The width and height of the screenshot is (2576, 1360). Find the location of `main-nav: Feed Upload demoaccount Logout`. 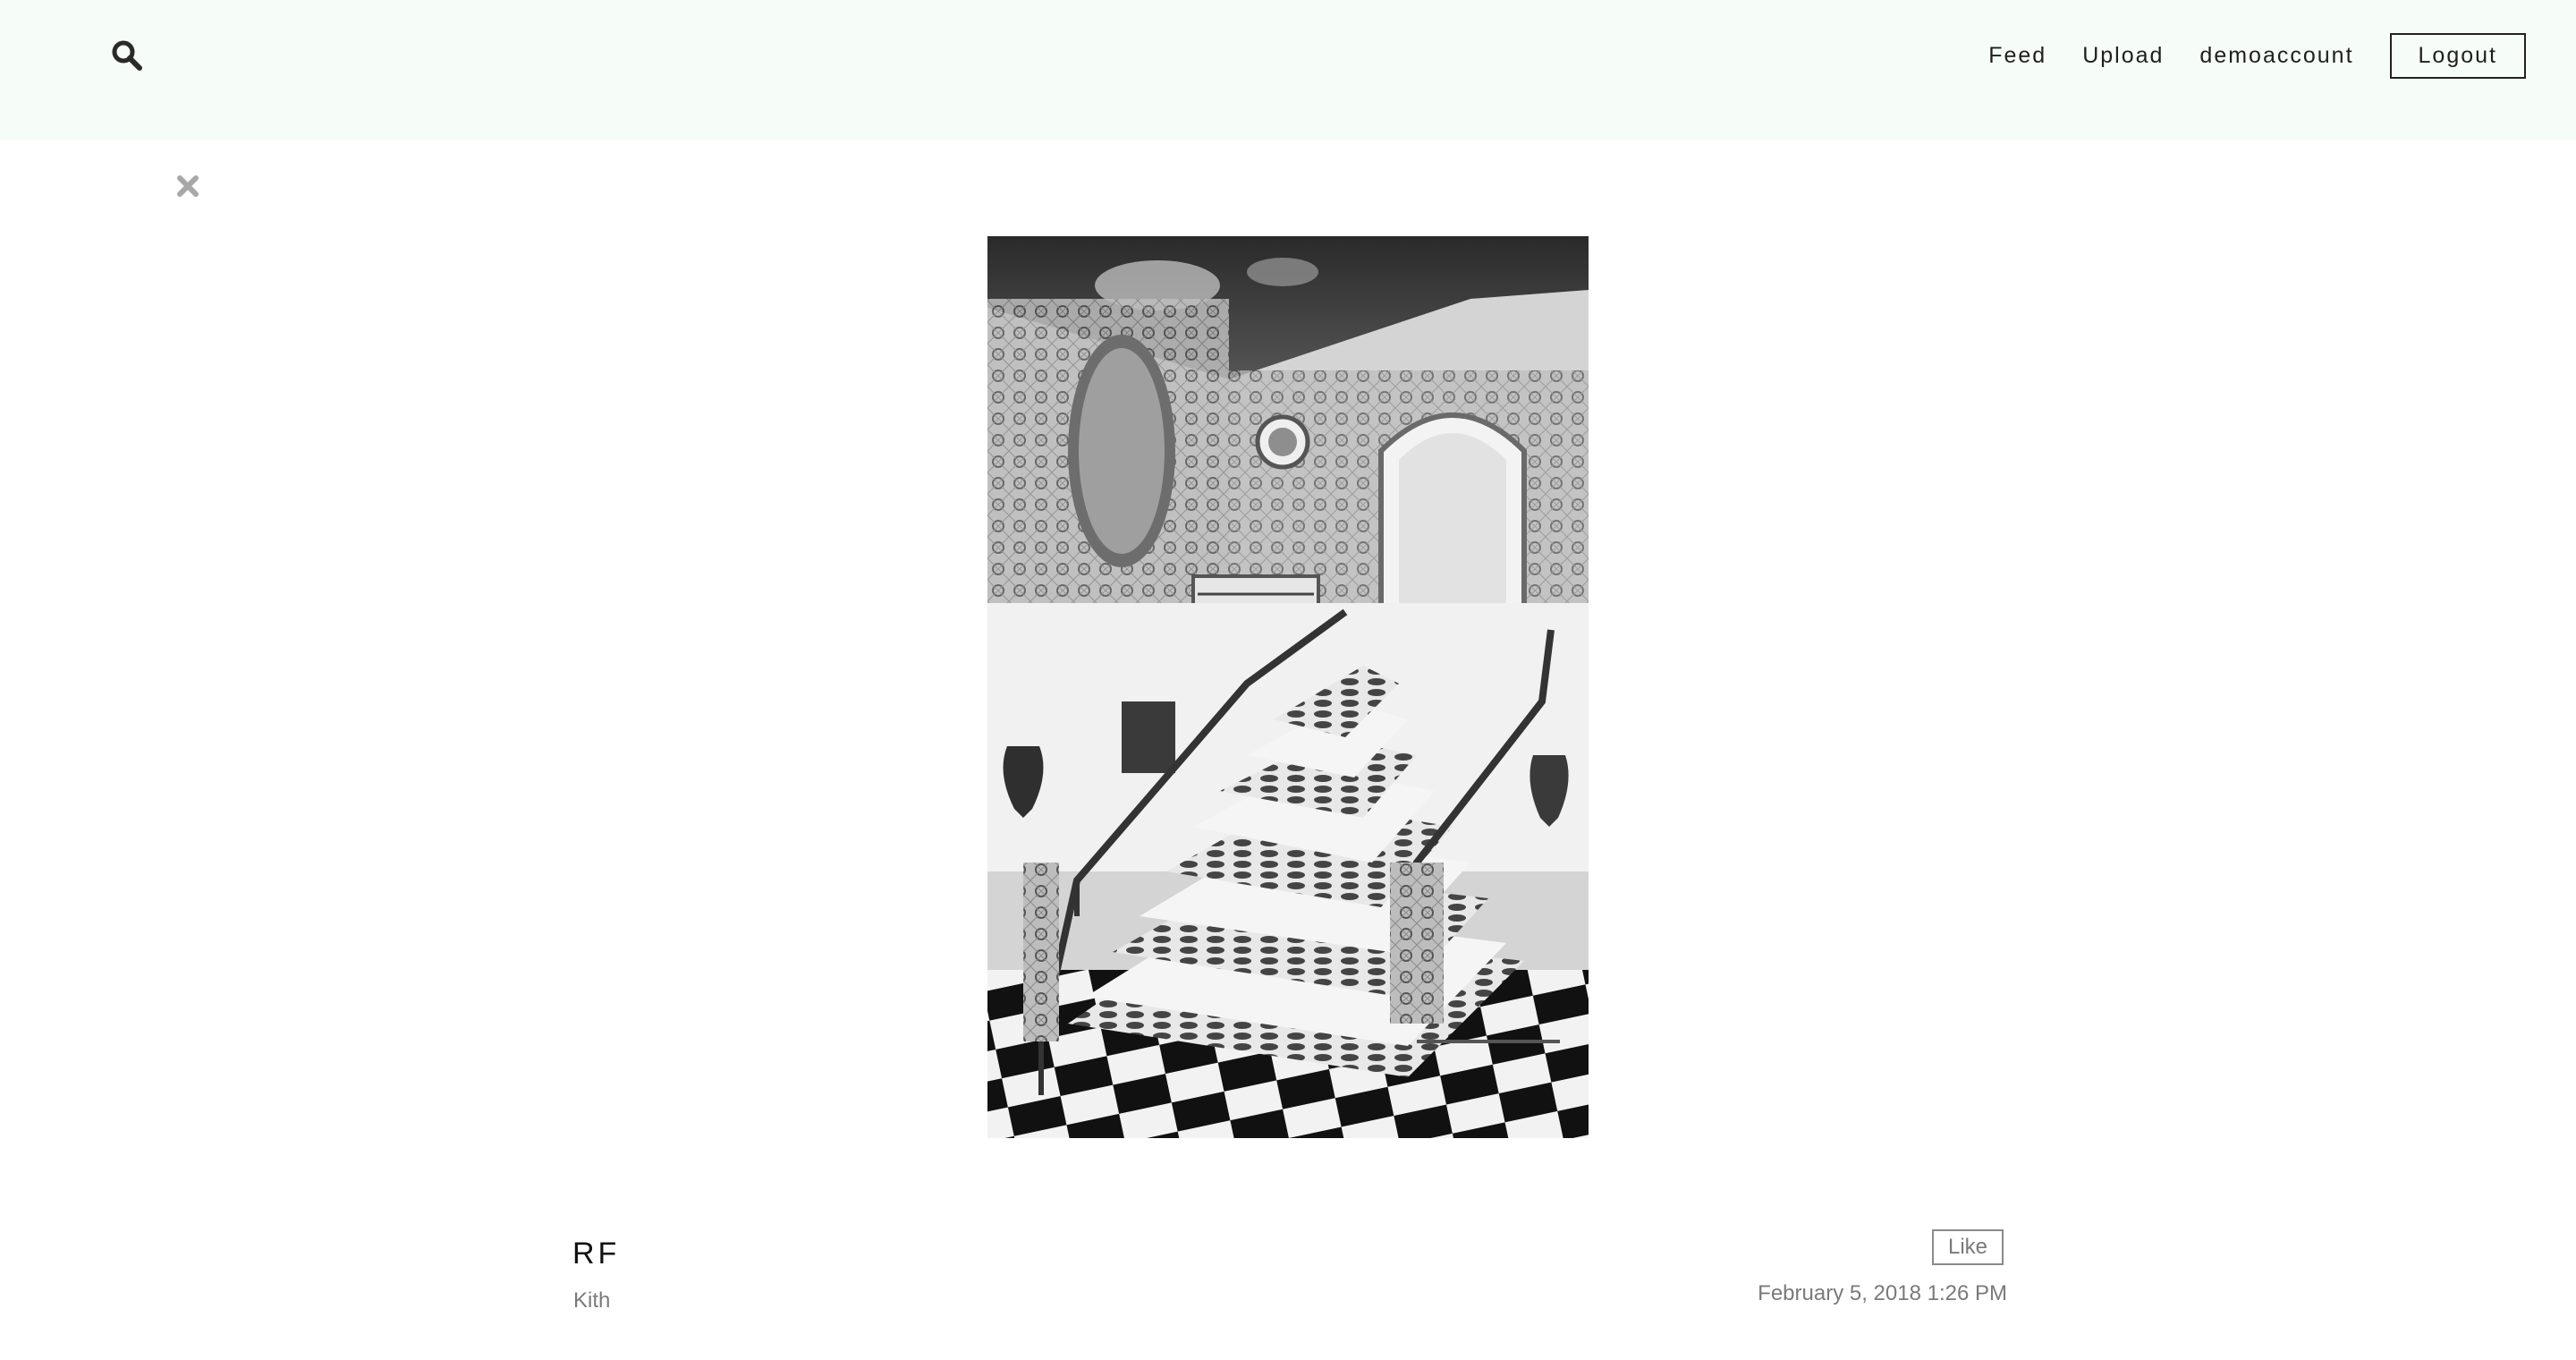

main-nav: Feed Upload demoaccount Logout is located at coordinates (2239, 55).